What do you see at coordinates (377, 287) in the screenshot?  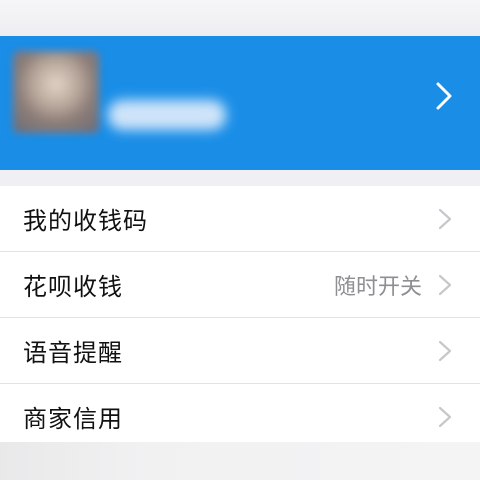 I see `menu-item-value: 随时开关` at bounding box center [377, 287].